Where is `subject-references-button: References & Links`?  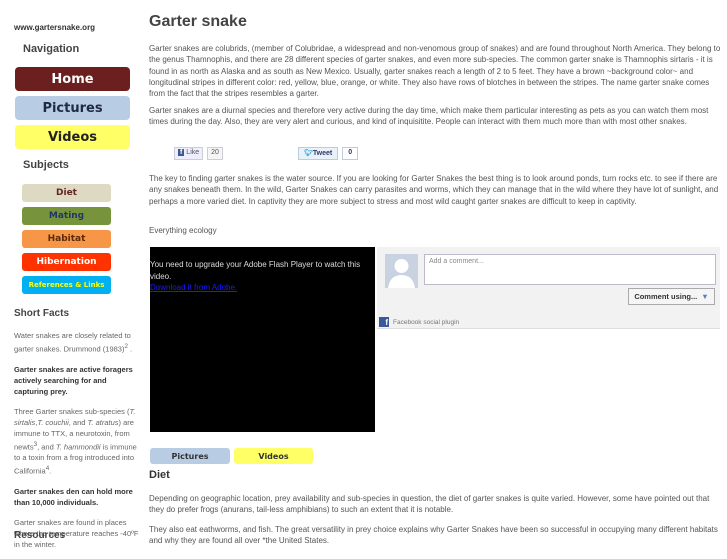
subject-references-button: References & Links is located at coordinates (66, 285).